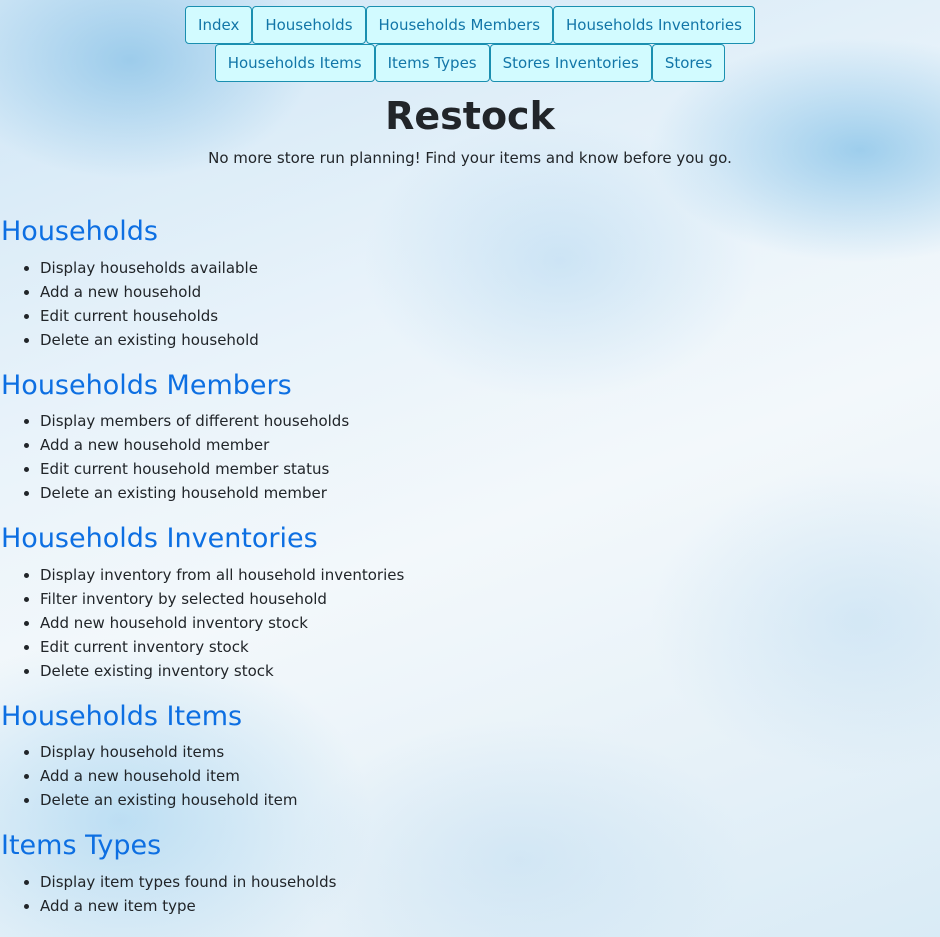 The image size is (940, 937). Describe the element at coordinates (168, 752) in the screenshot. I see `list-item: Display household items` at that location.